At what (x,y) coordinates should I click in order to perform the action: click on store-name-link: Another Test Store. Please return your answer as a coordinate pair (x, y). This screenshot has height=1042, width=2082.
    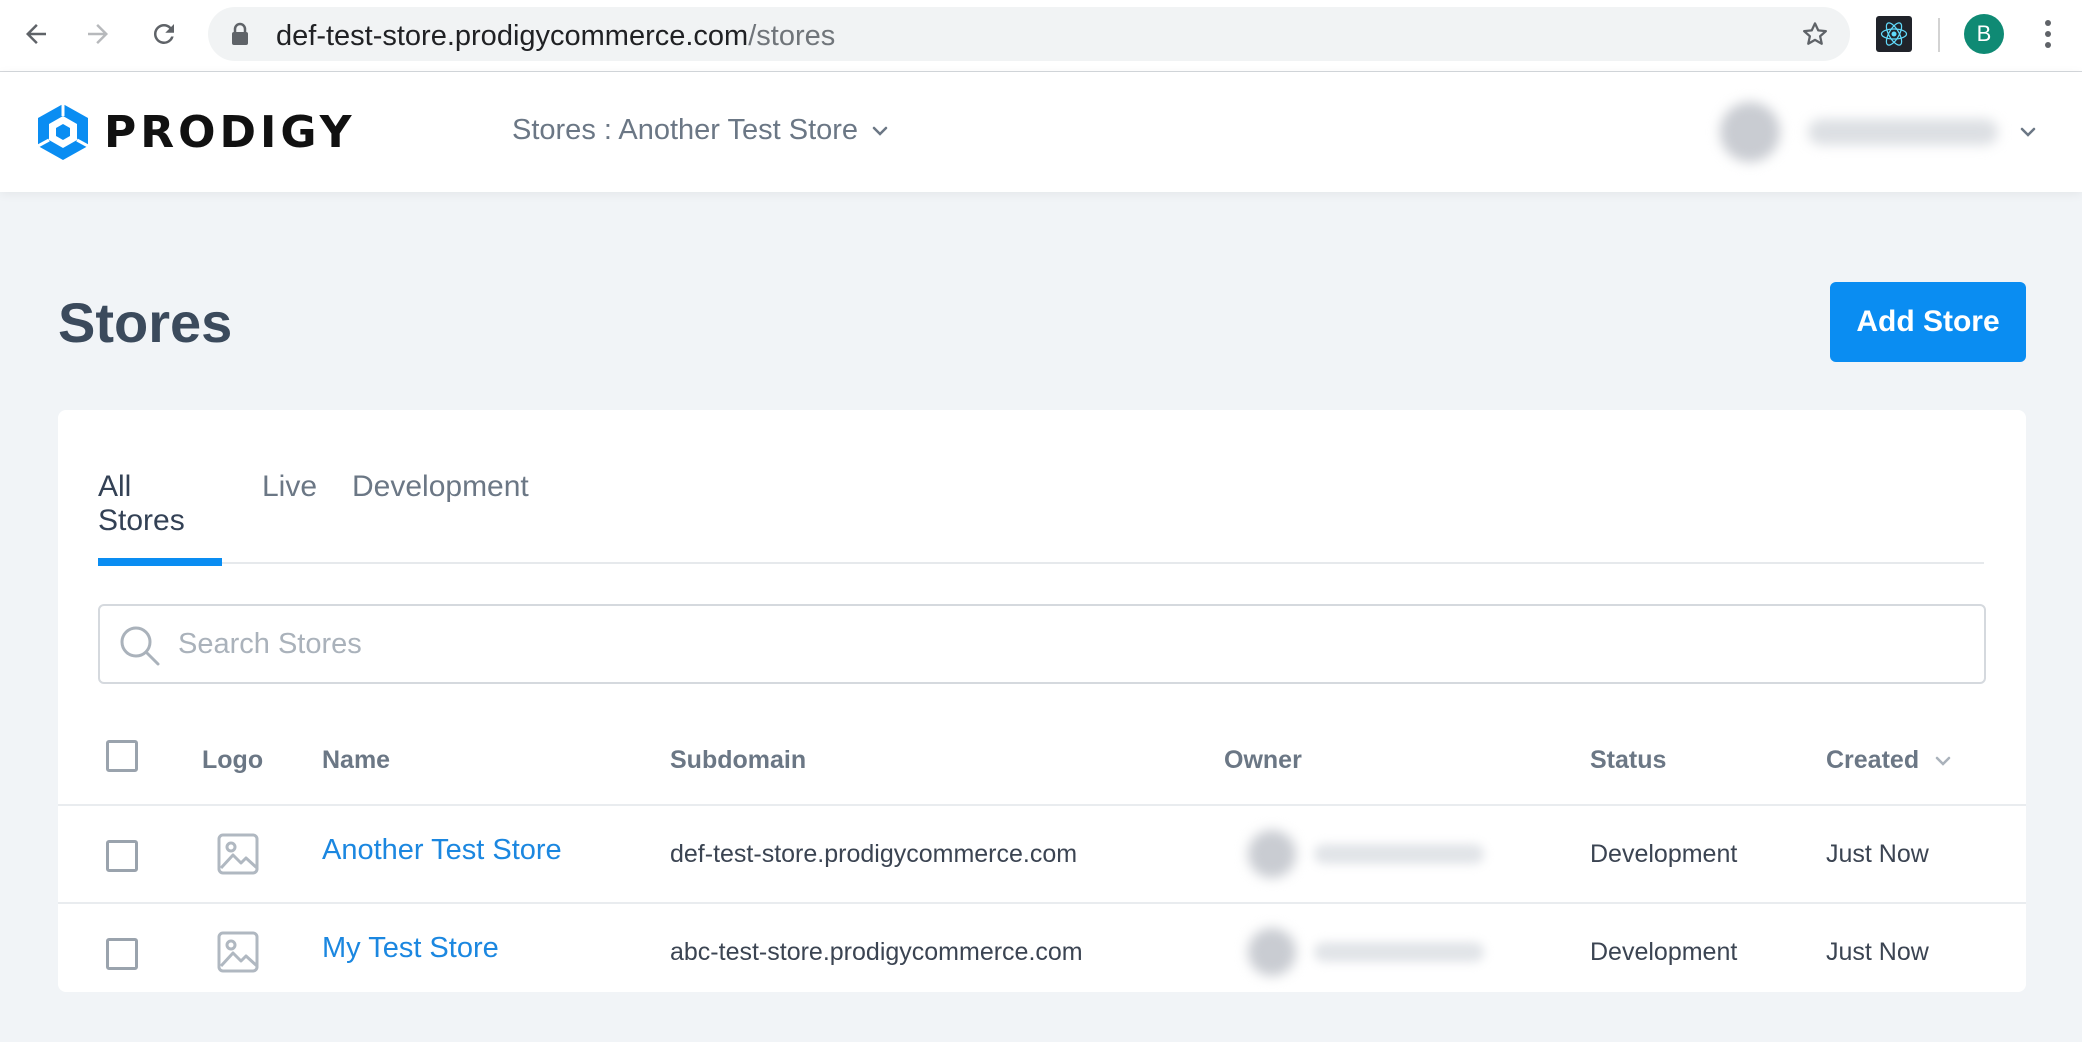
    Looking at the image, I should click on (442, 850).